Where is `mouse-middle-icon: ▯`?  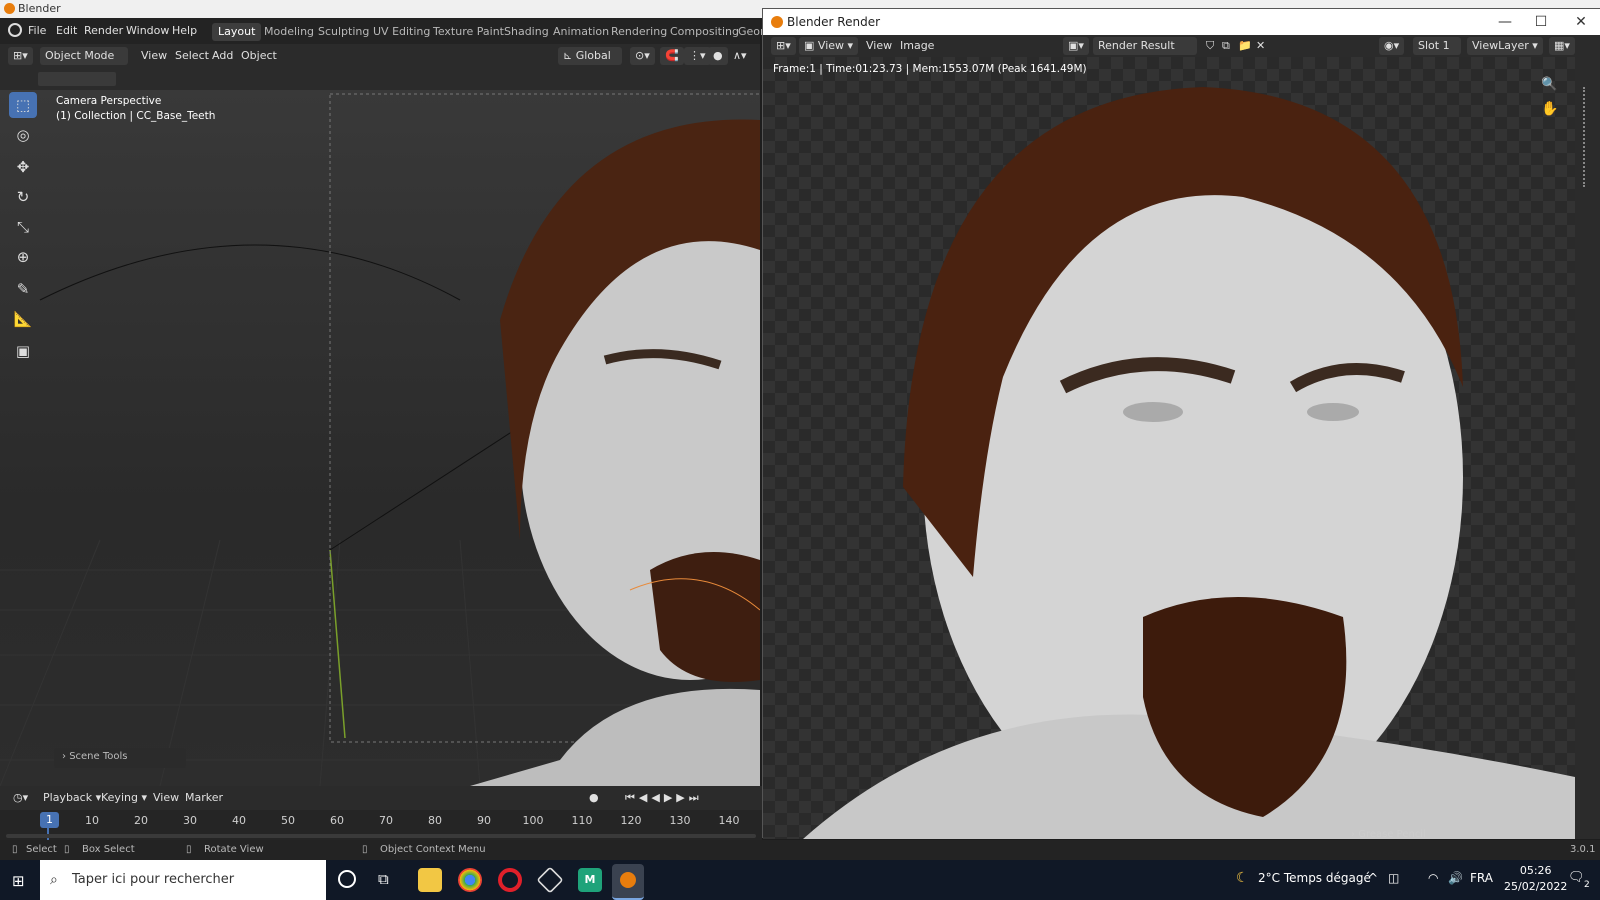 mouse-middle-icon: ▯ is located at coordinates (189, 849).